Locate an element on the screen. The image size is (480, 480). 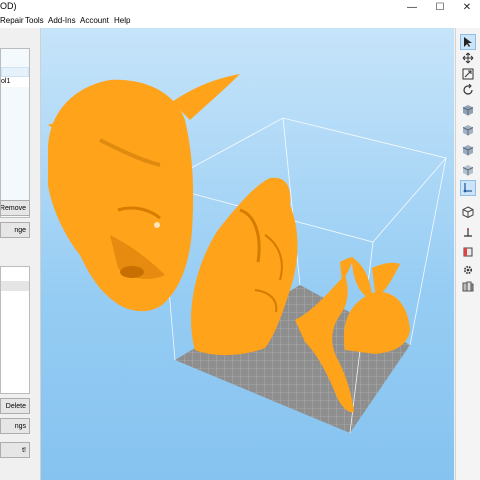
object-list: ol1 is located at coordinates (15, 133).